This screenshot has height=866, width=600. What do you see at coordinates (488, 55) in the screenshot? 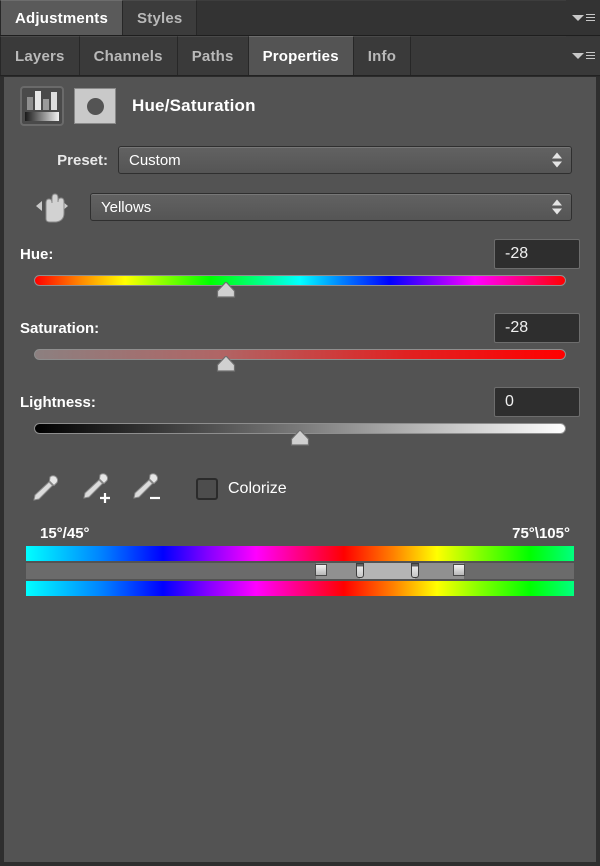
I see `panel-tab-bar-filler` at bounding box center [488, 55].